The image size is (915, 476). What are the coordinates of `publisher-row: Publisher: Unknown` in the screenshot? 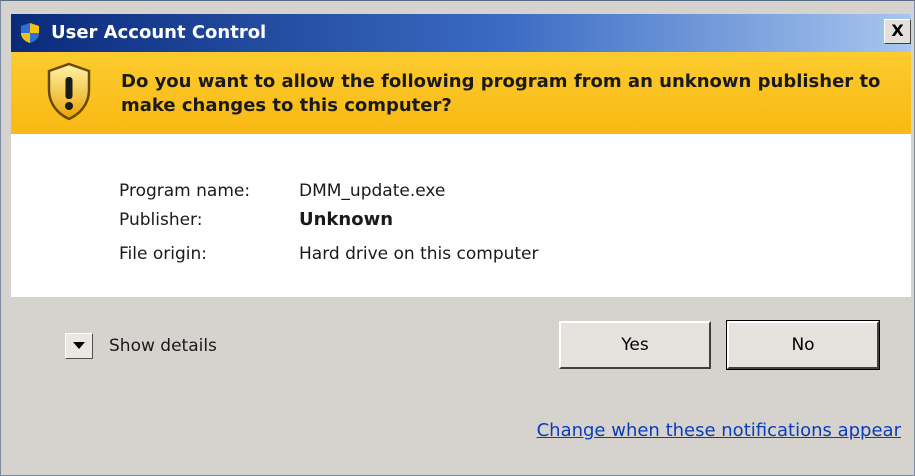 It's located at (256, 220).